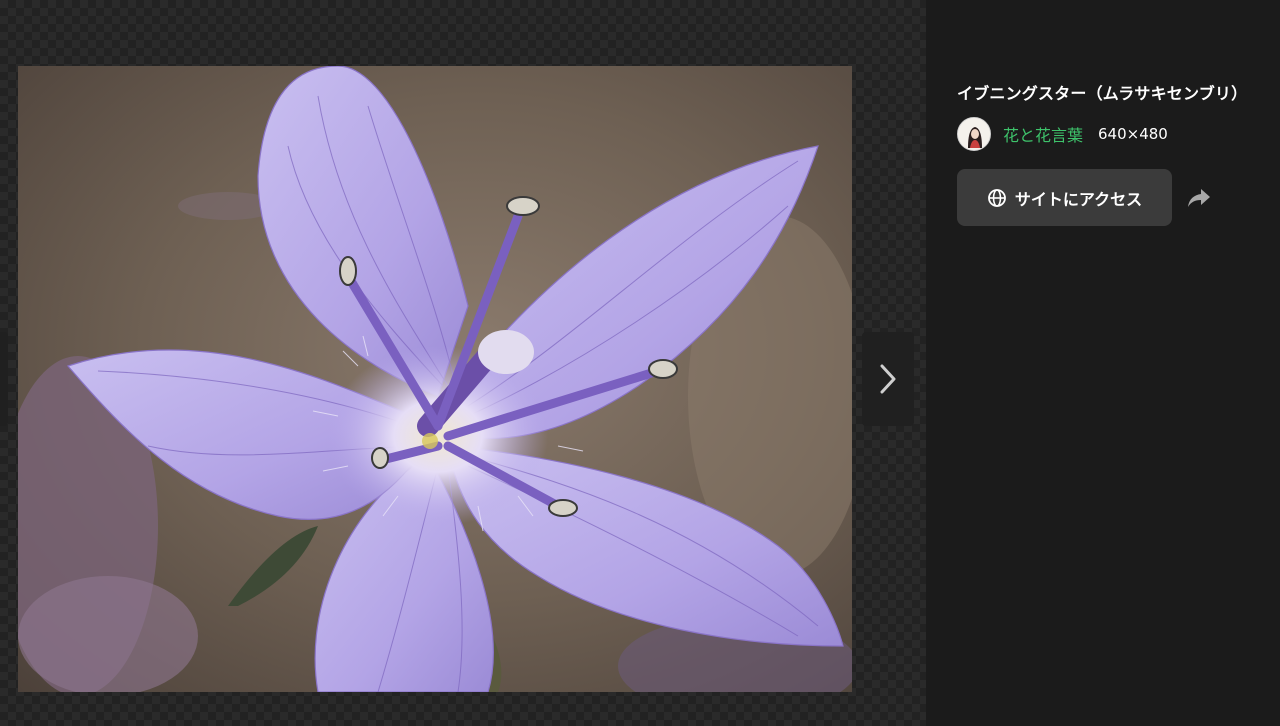 The image size is (1280, 726). What do you see at coordinates (1102, 93) in the screenshot?
I see `image-title: イブニングスター（ムラサキセンブリ）` at bounding box center [1102, 93].